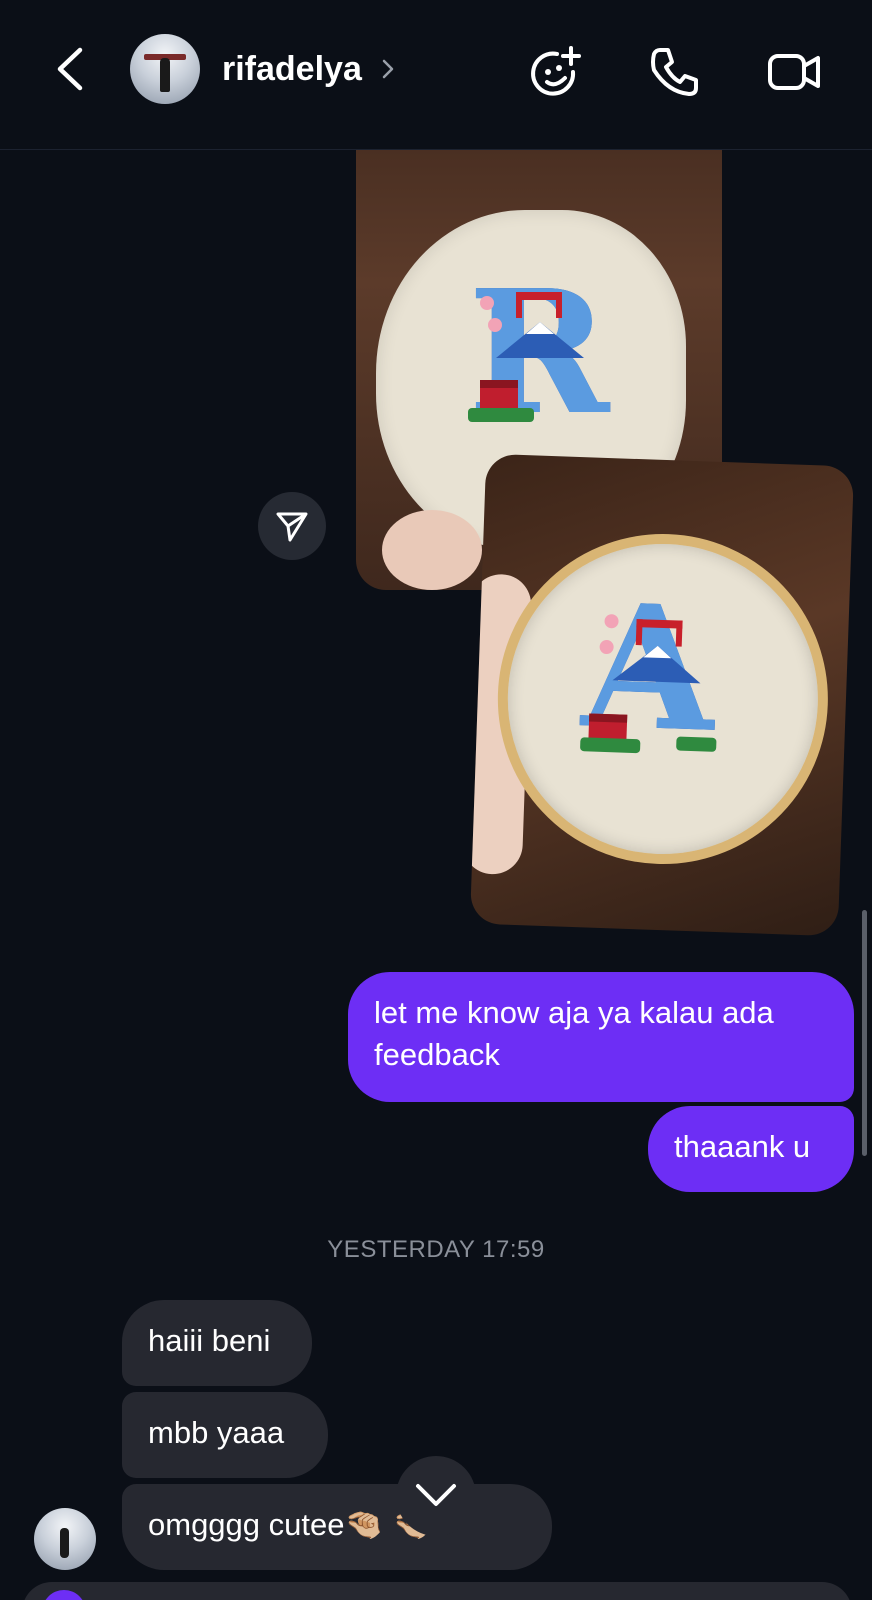 Image resolution: width=872 pixels, height=1600 pixels. Describe the element at coordinates (70, 69) in the screenshot. I see `chevron-left-icon` at that location.